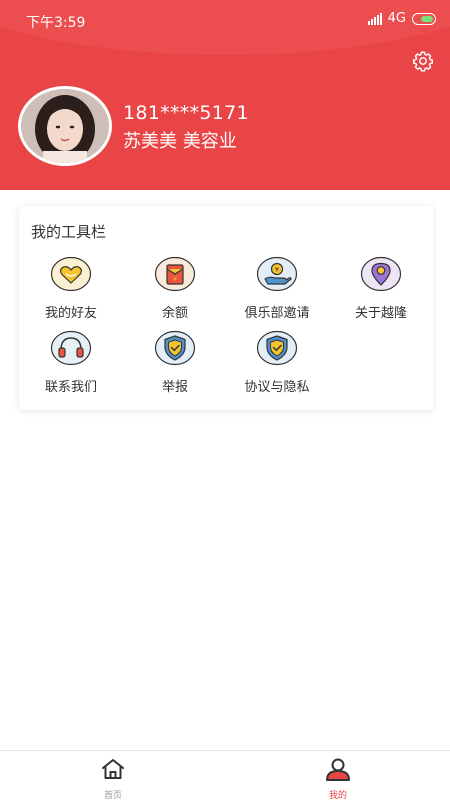 Image resolution: width=450 pixels, height=800 pixels. I want to click on toolbar-title: 我的工具栏, so click(69, 232).